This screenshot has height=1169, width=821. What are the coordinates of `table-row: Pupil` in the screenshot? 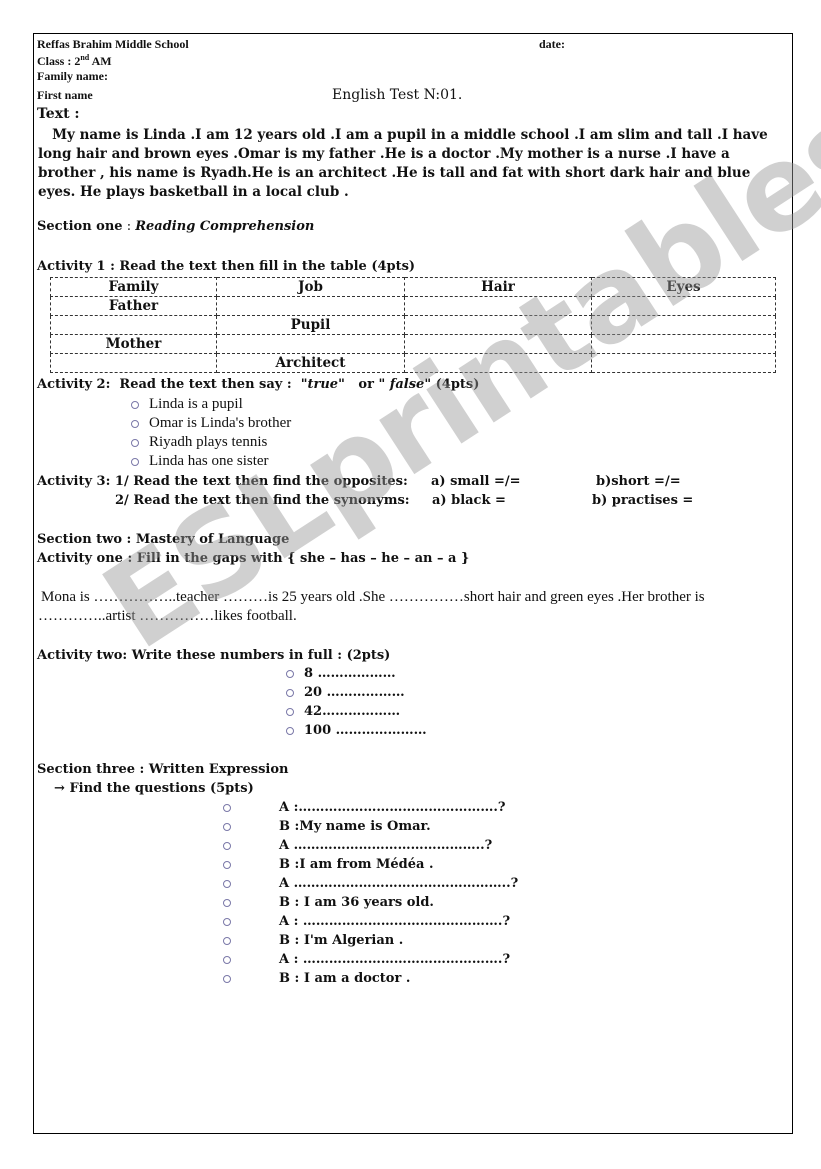 It's located at (413, 325).